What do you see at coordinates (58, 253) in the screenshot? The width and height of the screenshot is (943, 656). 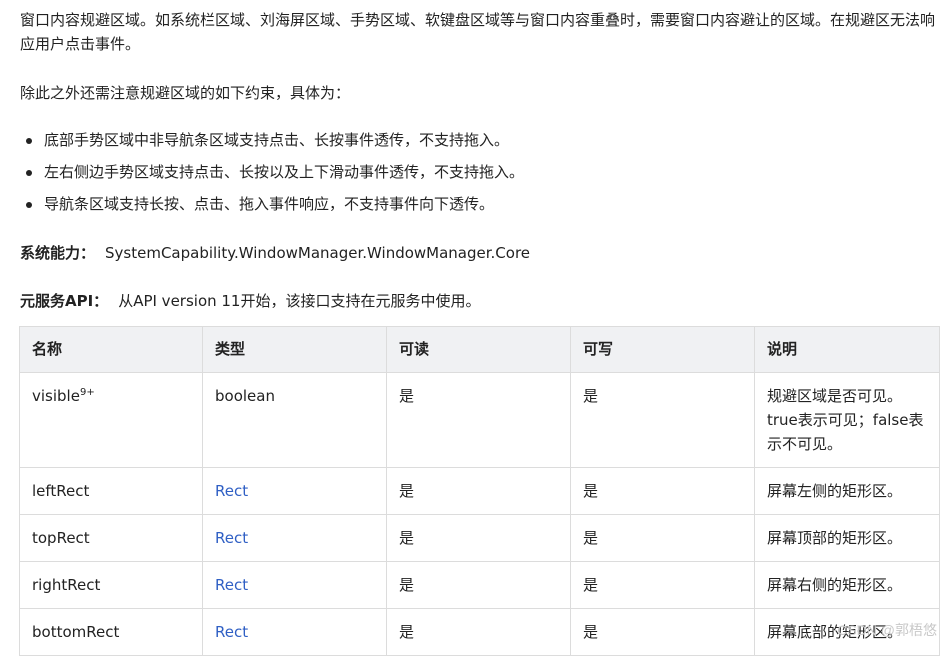 I see `syscap-label: 系统能力：` at bounding box center [58, 253].